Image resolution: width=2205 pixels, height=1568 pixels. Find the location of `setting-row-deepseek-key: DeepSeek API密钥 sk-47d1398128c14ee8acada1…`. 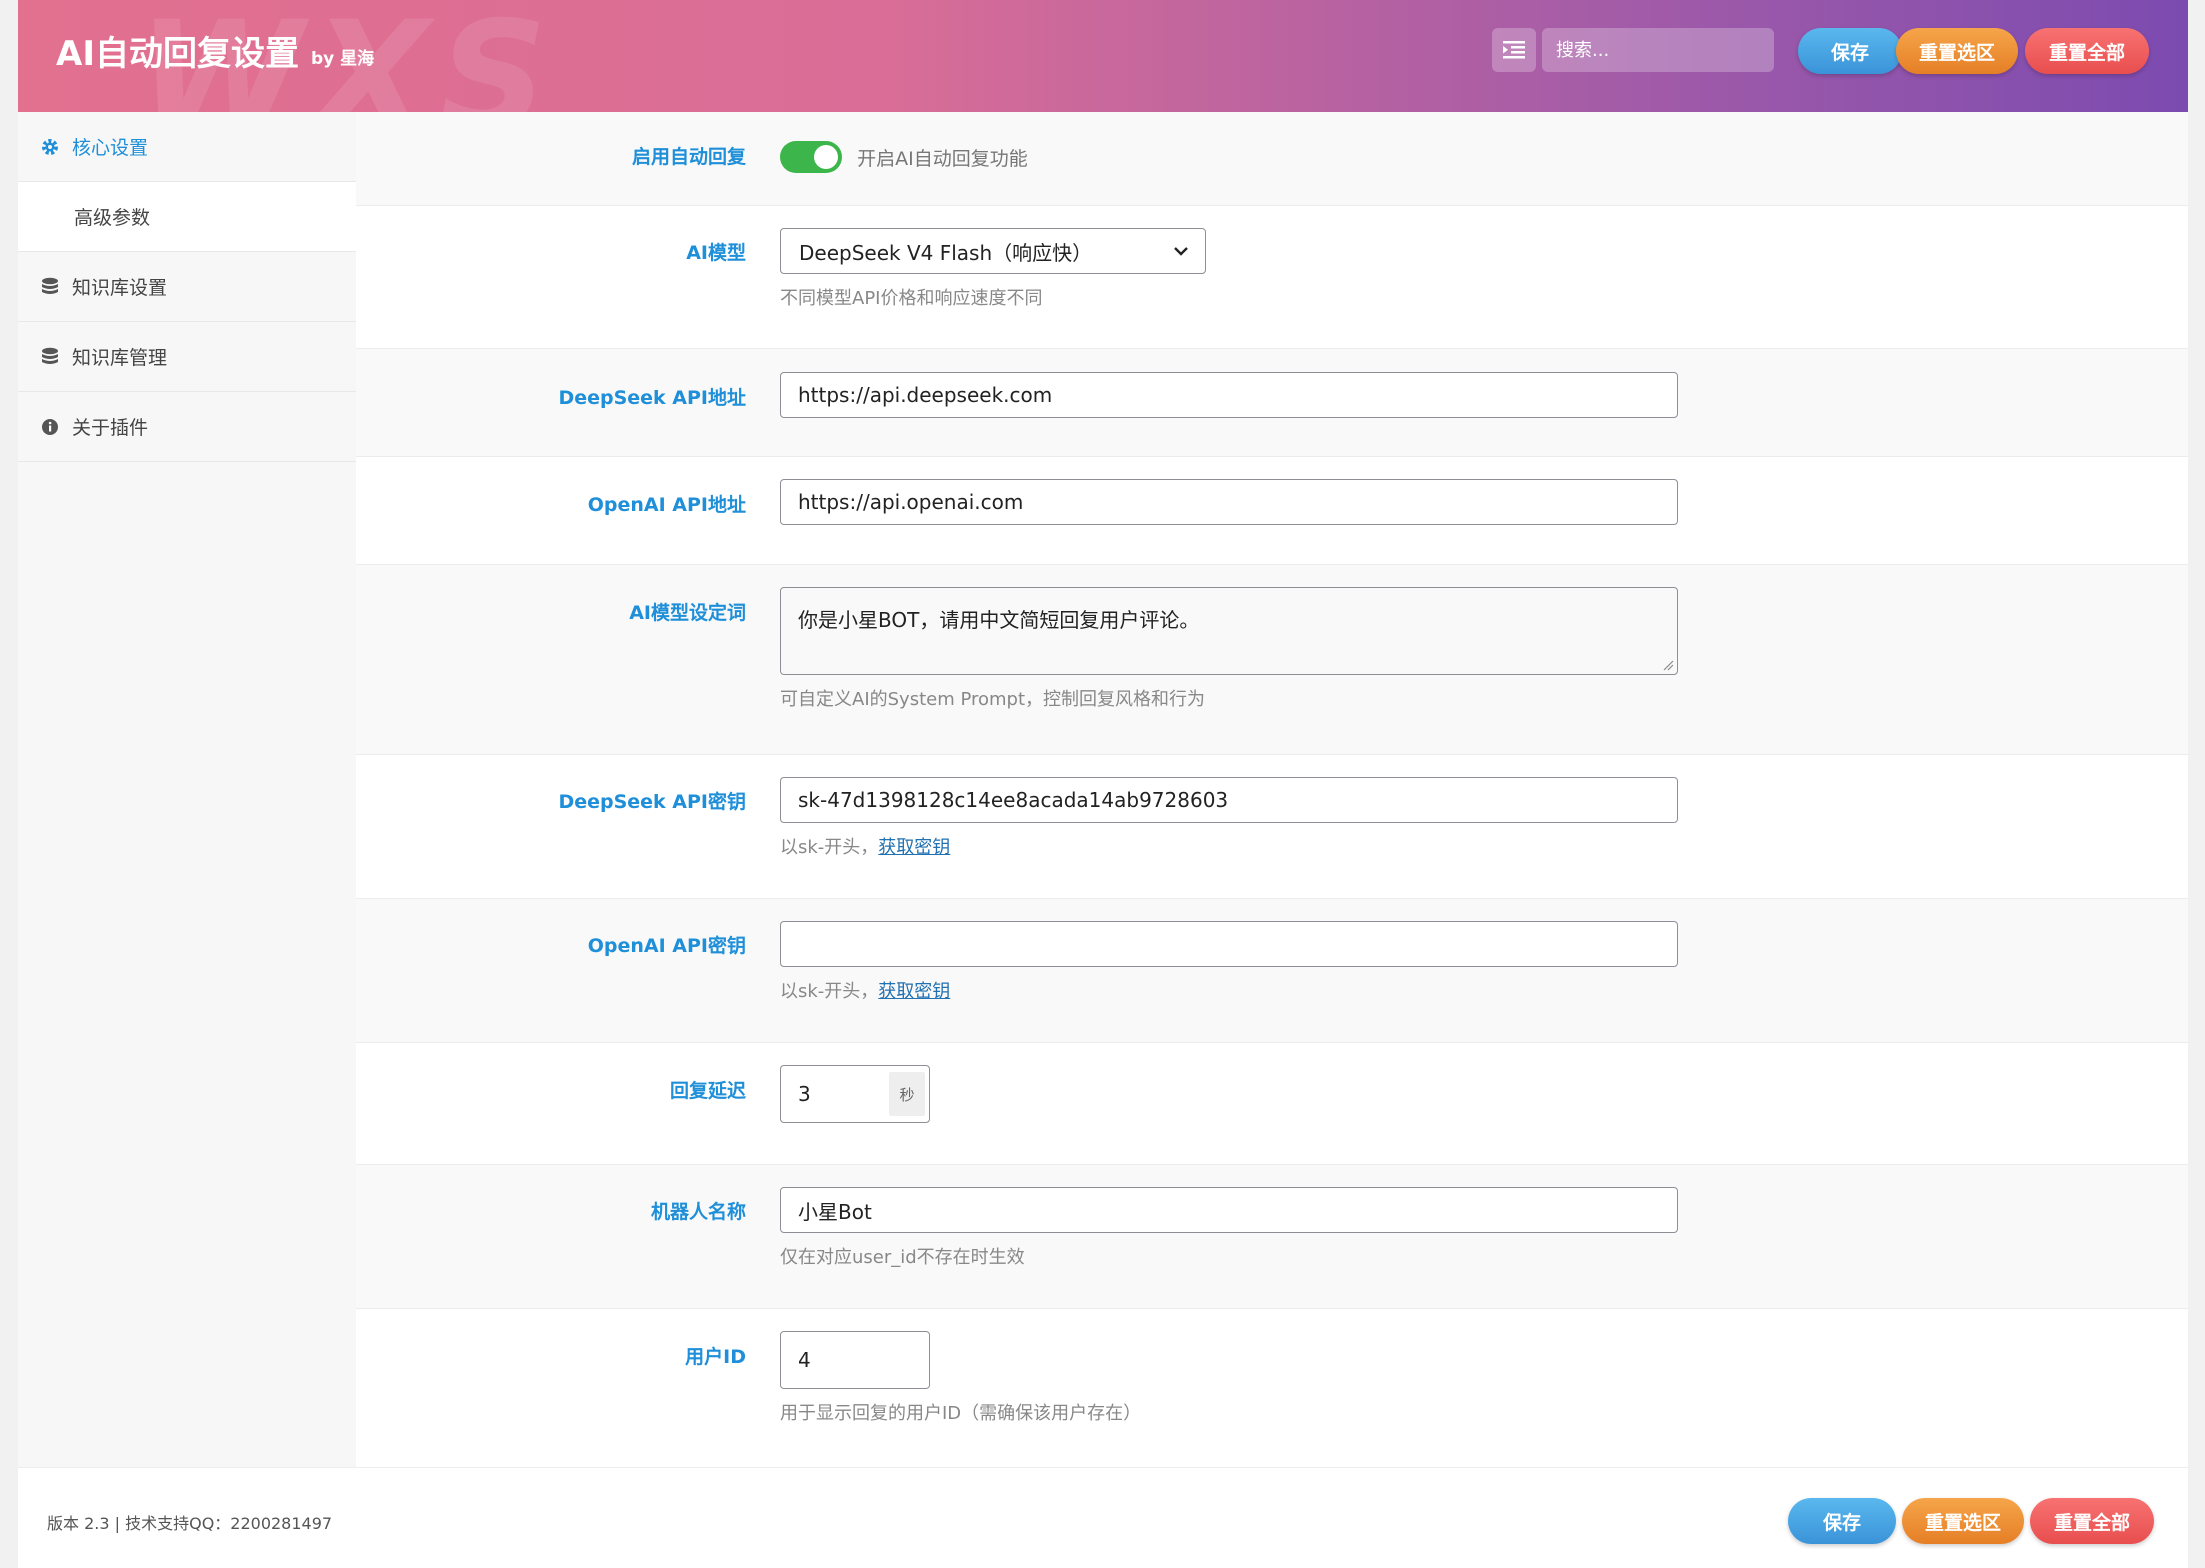

setting-row-deepseek-key: DeepSeek API密钥 sk-47d1398128c14ee8acada1… is located at coordinates (1272, 827).